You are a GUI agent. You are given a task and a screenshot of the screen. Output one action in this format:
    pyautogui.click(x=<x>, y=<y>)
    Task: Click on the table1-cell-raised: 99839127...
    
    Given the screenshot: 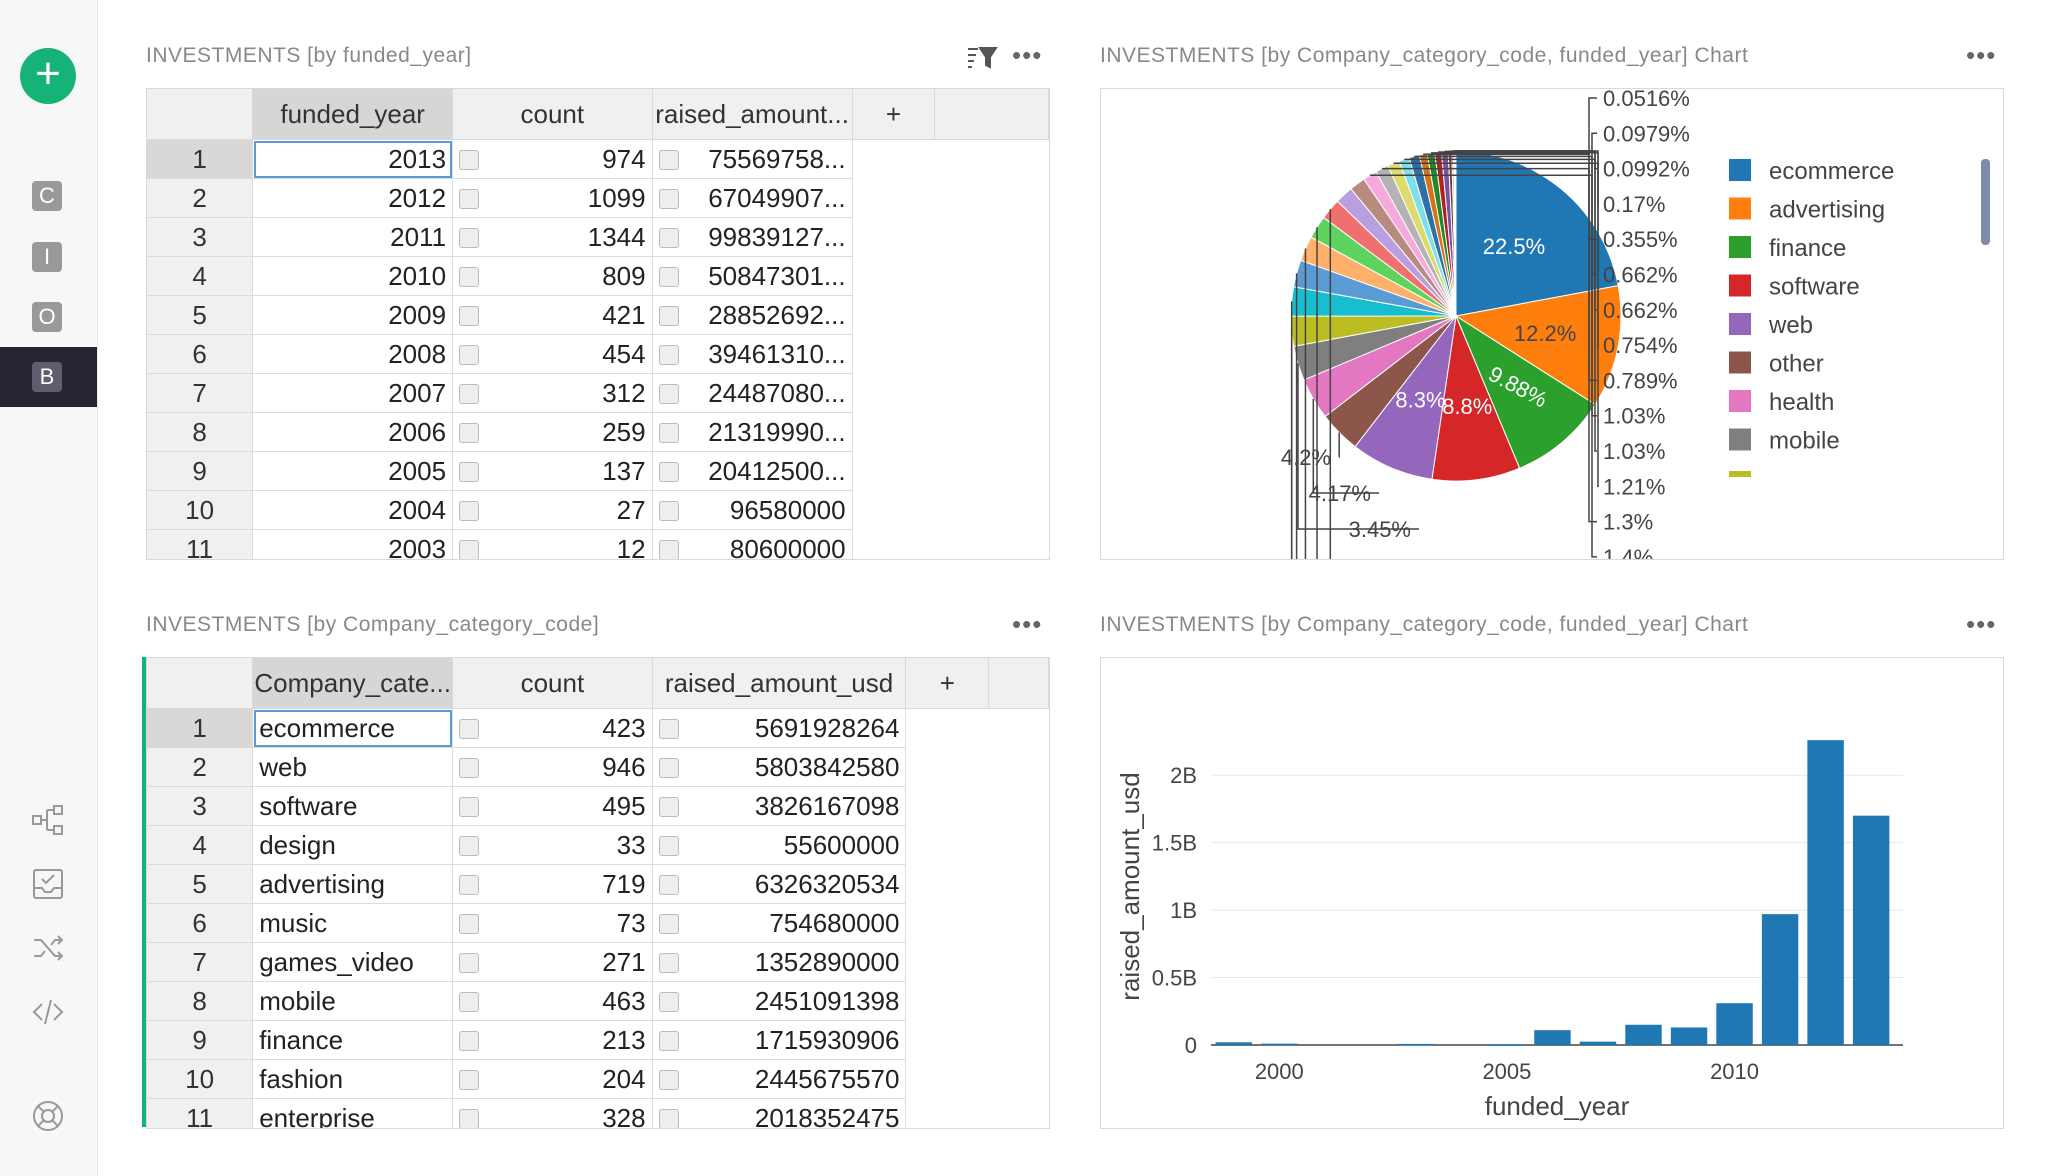 What is the action you would take?
    pyautogui.click(x=752, y=237)
    